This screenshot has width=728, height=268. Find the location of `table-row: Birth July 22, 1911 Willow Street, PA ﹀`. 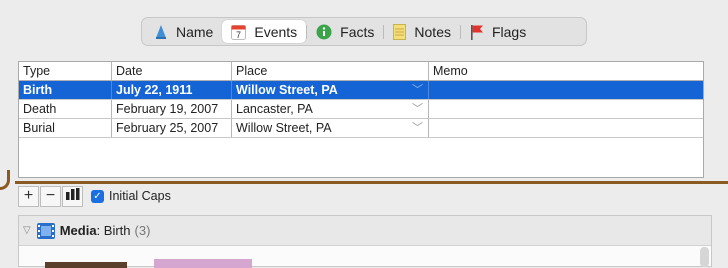

table-row: Birth July 22, 1911 Willow Street, PA ﹀ is located at coordinates (361, 90).